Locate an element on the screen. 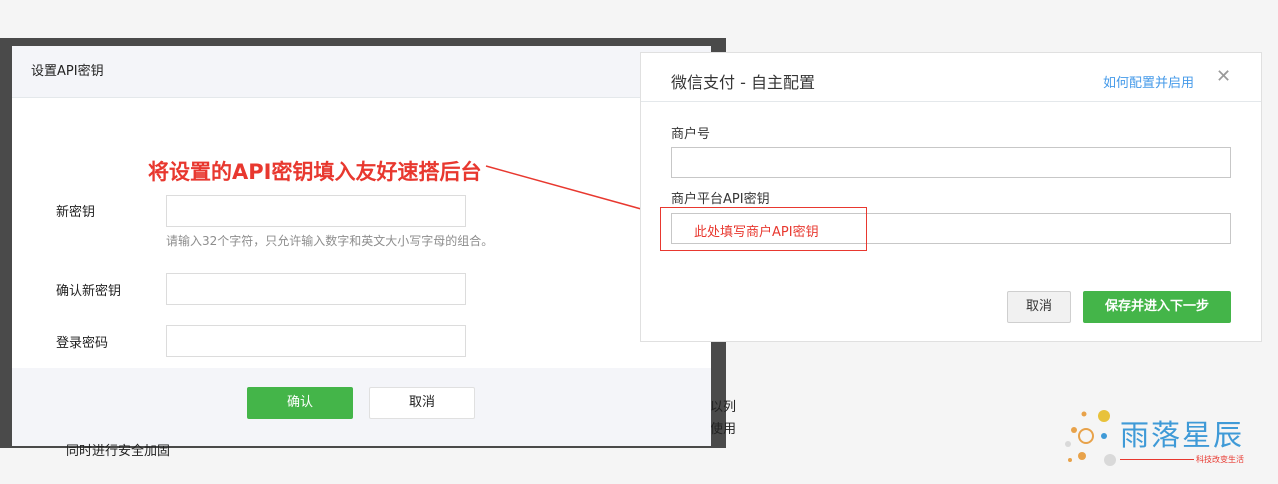 The image size is (1278, 484). background-text: 使用 is located at coordinates (723, 429).